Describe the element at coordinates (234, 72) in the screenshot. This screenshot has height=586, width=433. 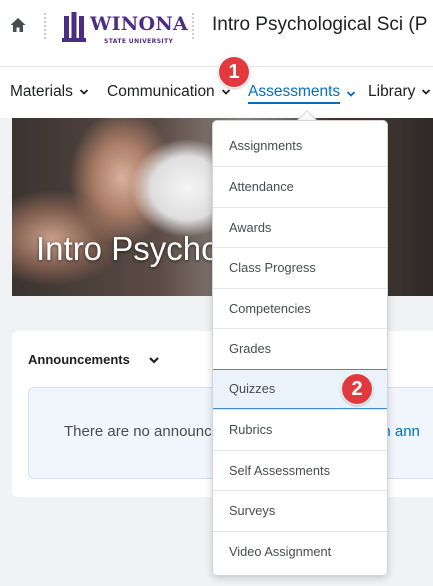
I see `step-1-badge: 1` at that location.